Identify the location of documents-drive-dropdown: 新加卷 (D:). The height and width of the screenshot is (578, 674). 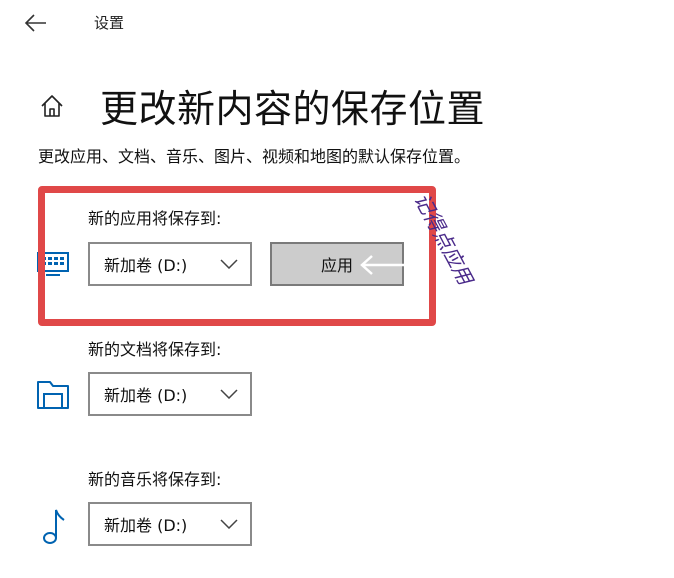
(170, 394).